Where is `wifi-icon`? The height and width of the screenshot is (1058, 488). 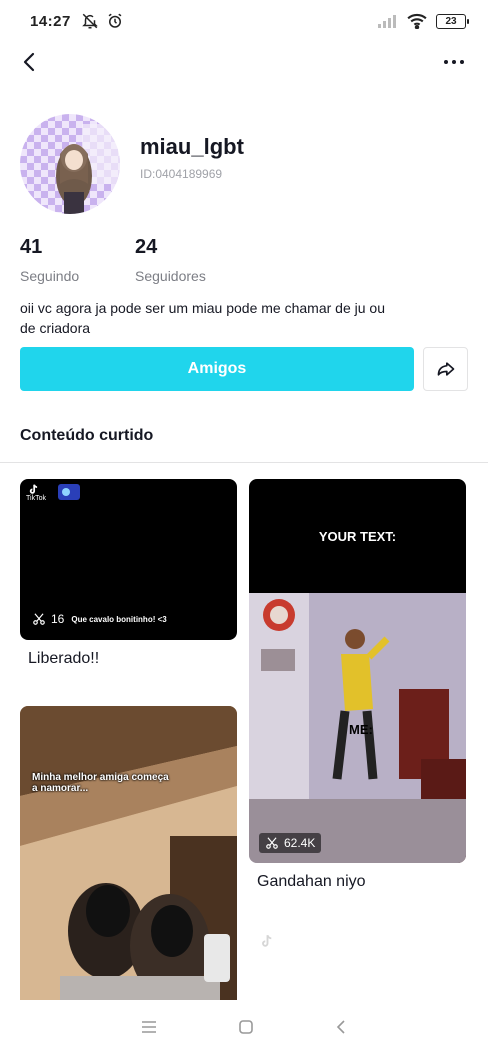 wifi-icon is located at coordinates (417, 21).